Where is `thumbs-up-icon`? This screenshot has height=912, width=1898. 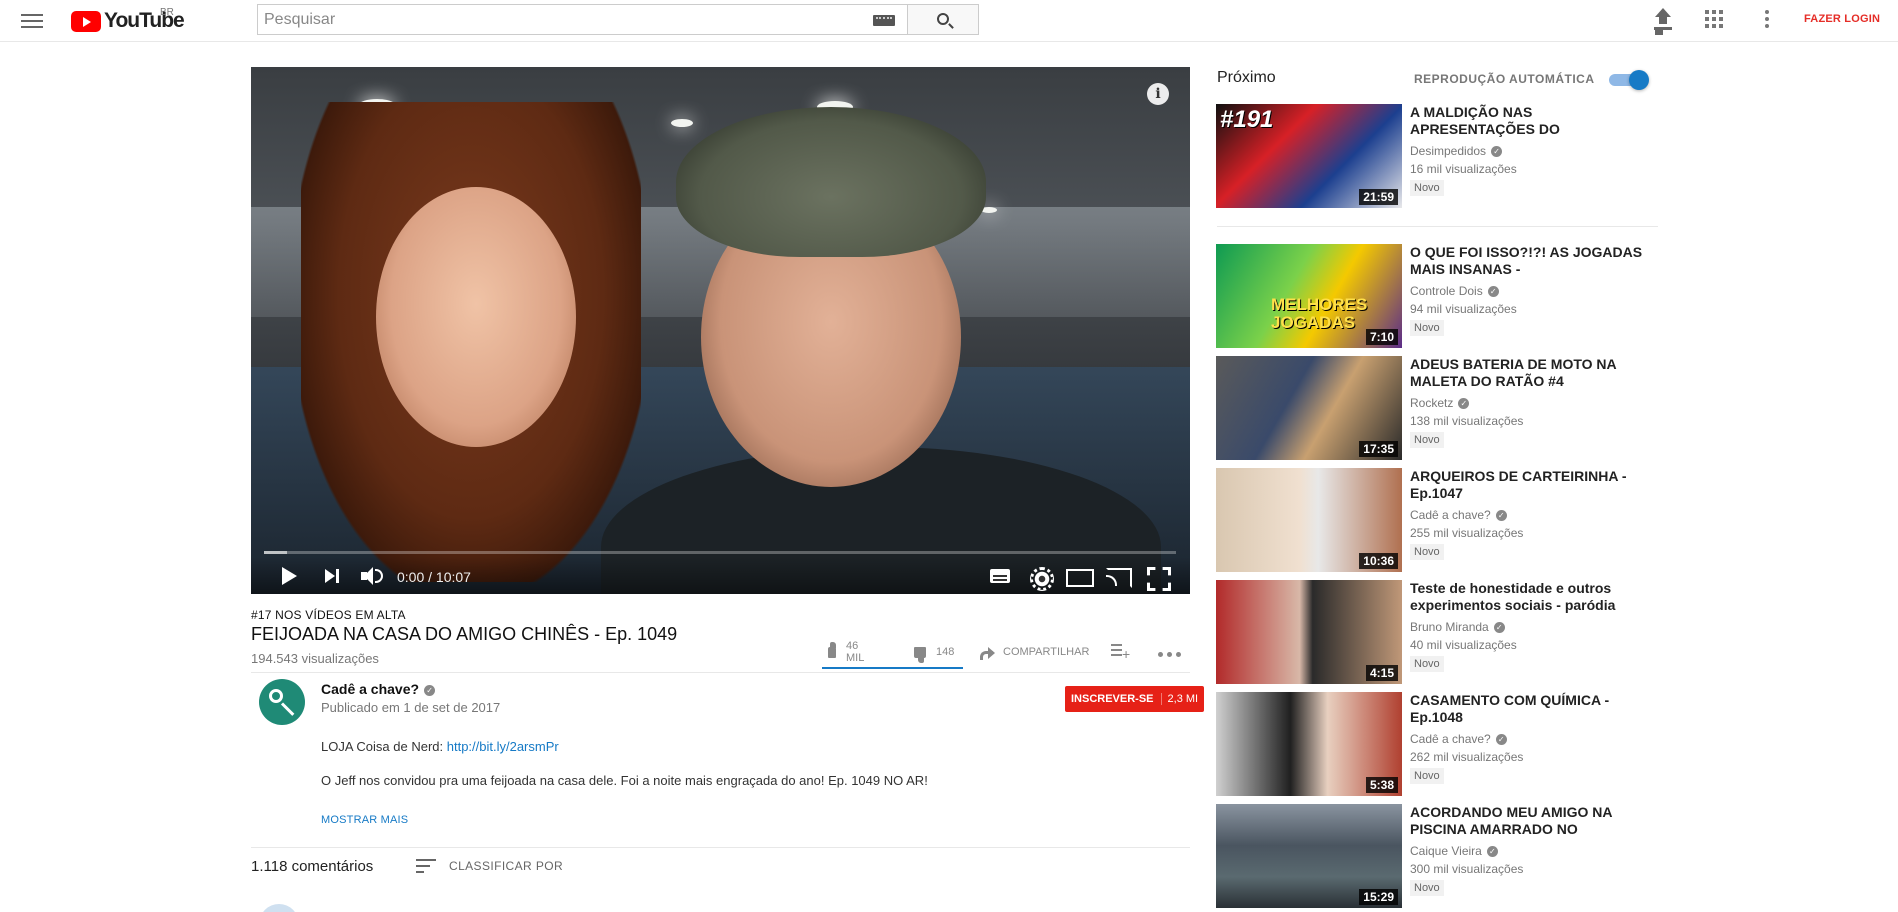
thumbs-up-icon is located at coordinates (832, 649).